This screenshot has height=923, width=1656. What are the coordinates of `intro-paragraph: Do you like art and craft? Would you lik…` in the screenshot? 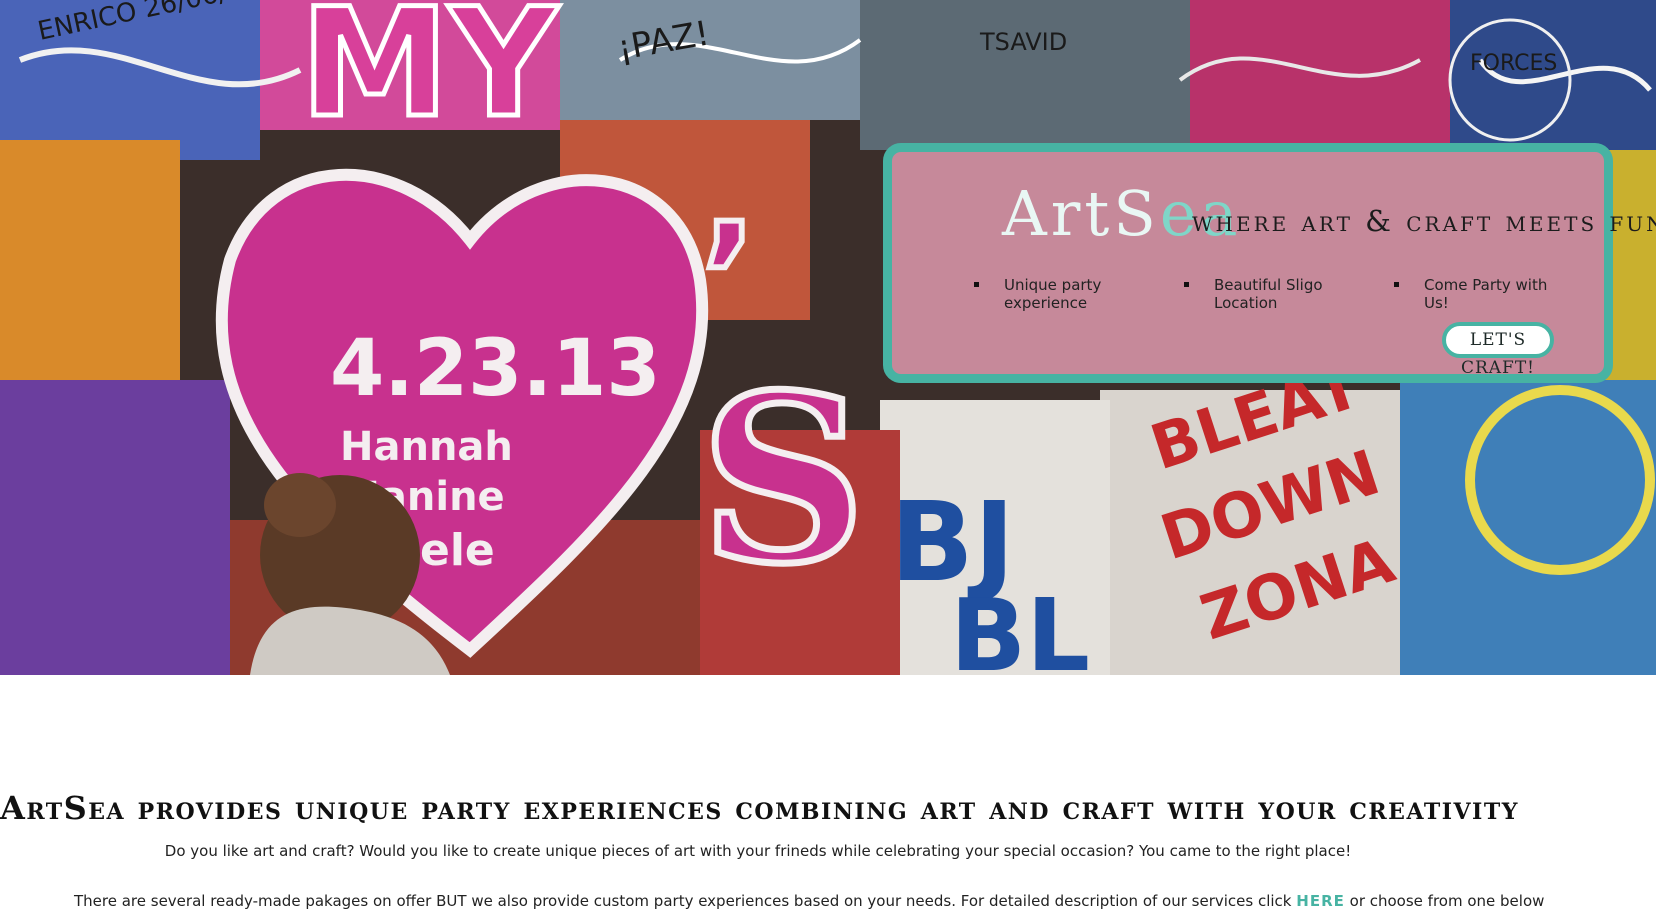 It's located at (758, 851).